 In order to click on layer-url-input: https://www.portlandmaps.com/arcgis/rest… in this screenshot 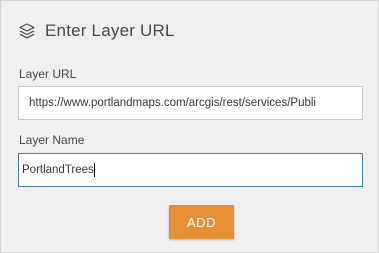, I will do `click(190, 103)`.